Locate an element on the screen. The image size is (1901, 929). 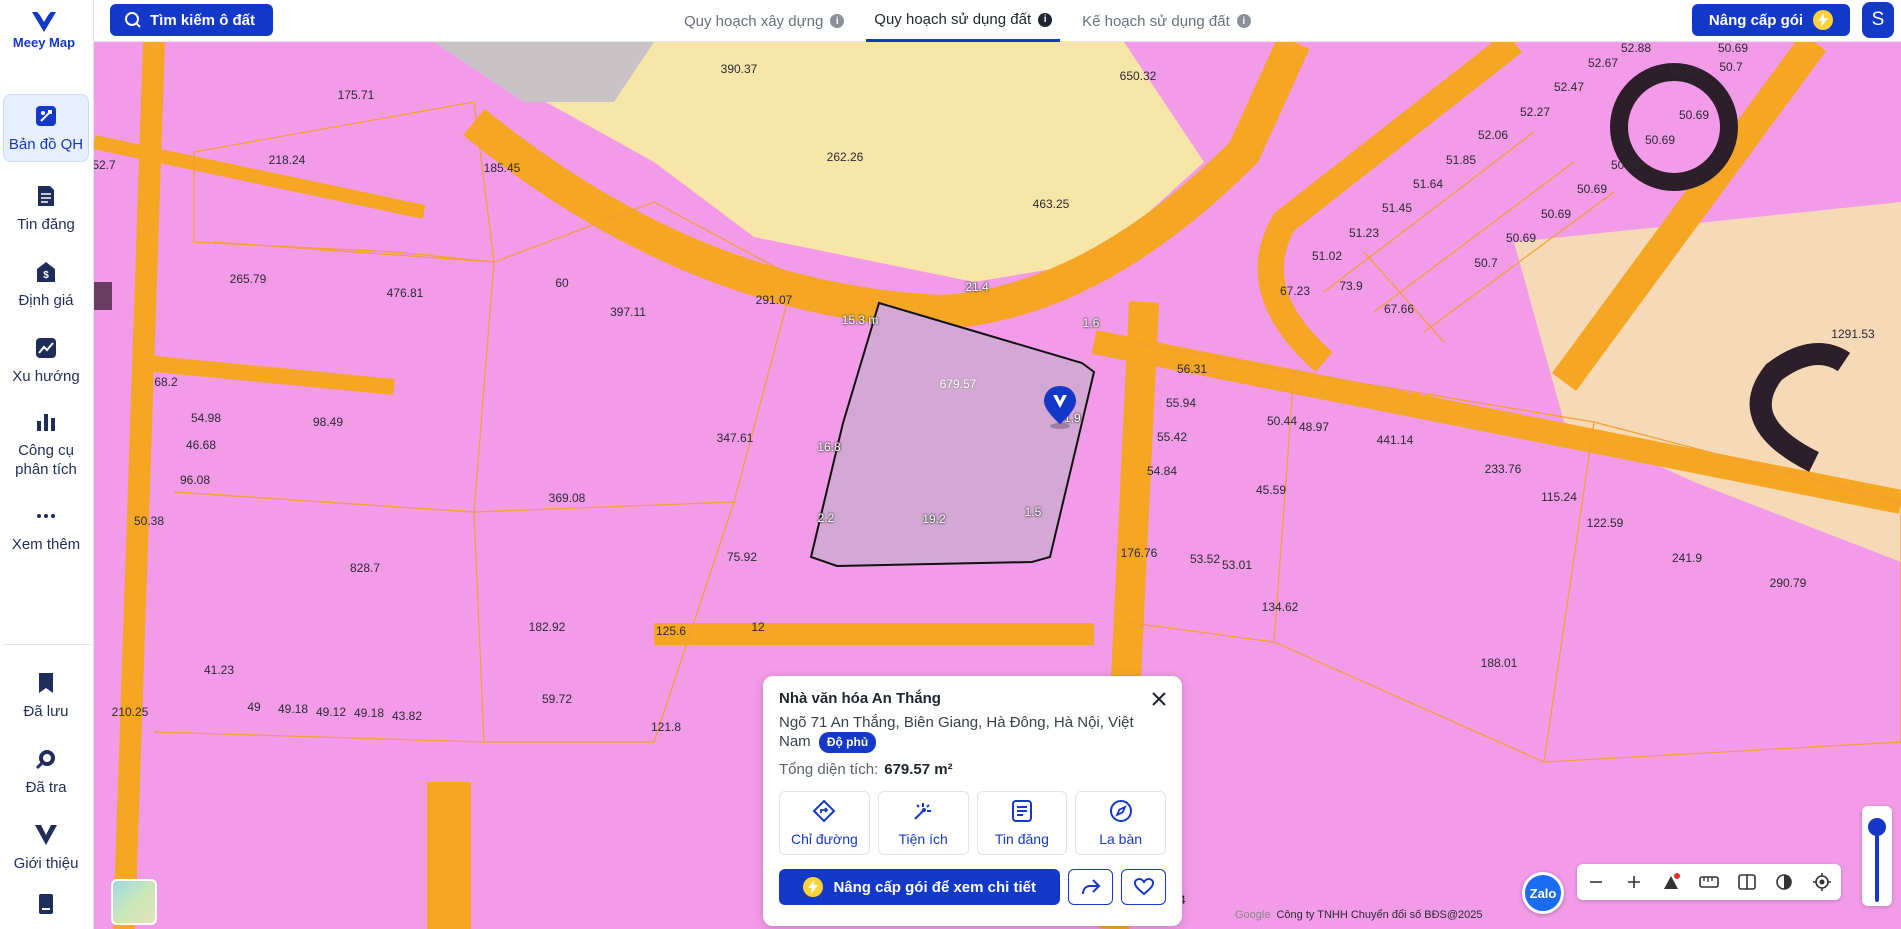
parcel-area-label: 185.45 is located at coordinates (502, 168).